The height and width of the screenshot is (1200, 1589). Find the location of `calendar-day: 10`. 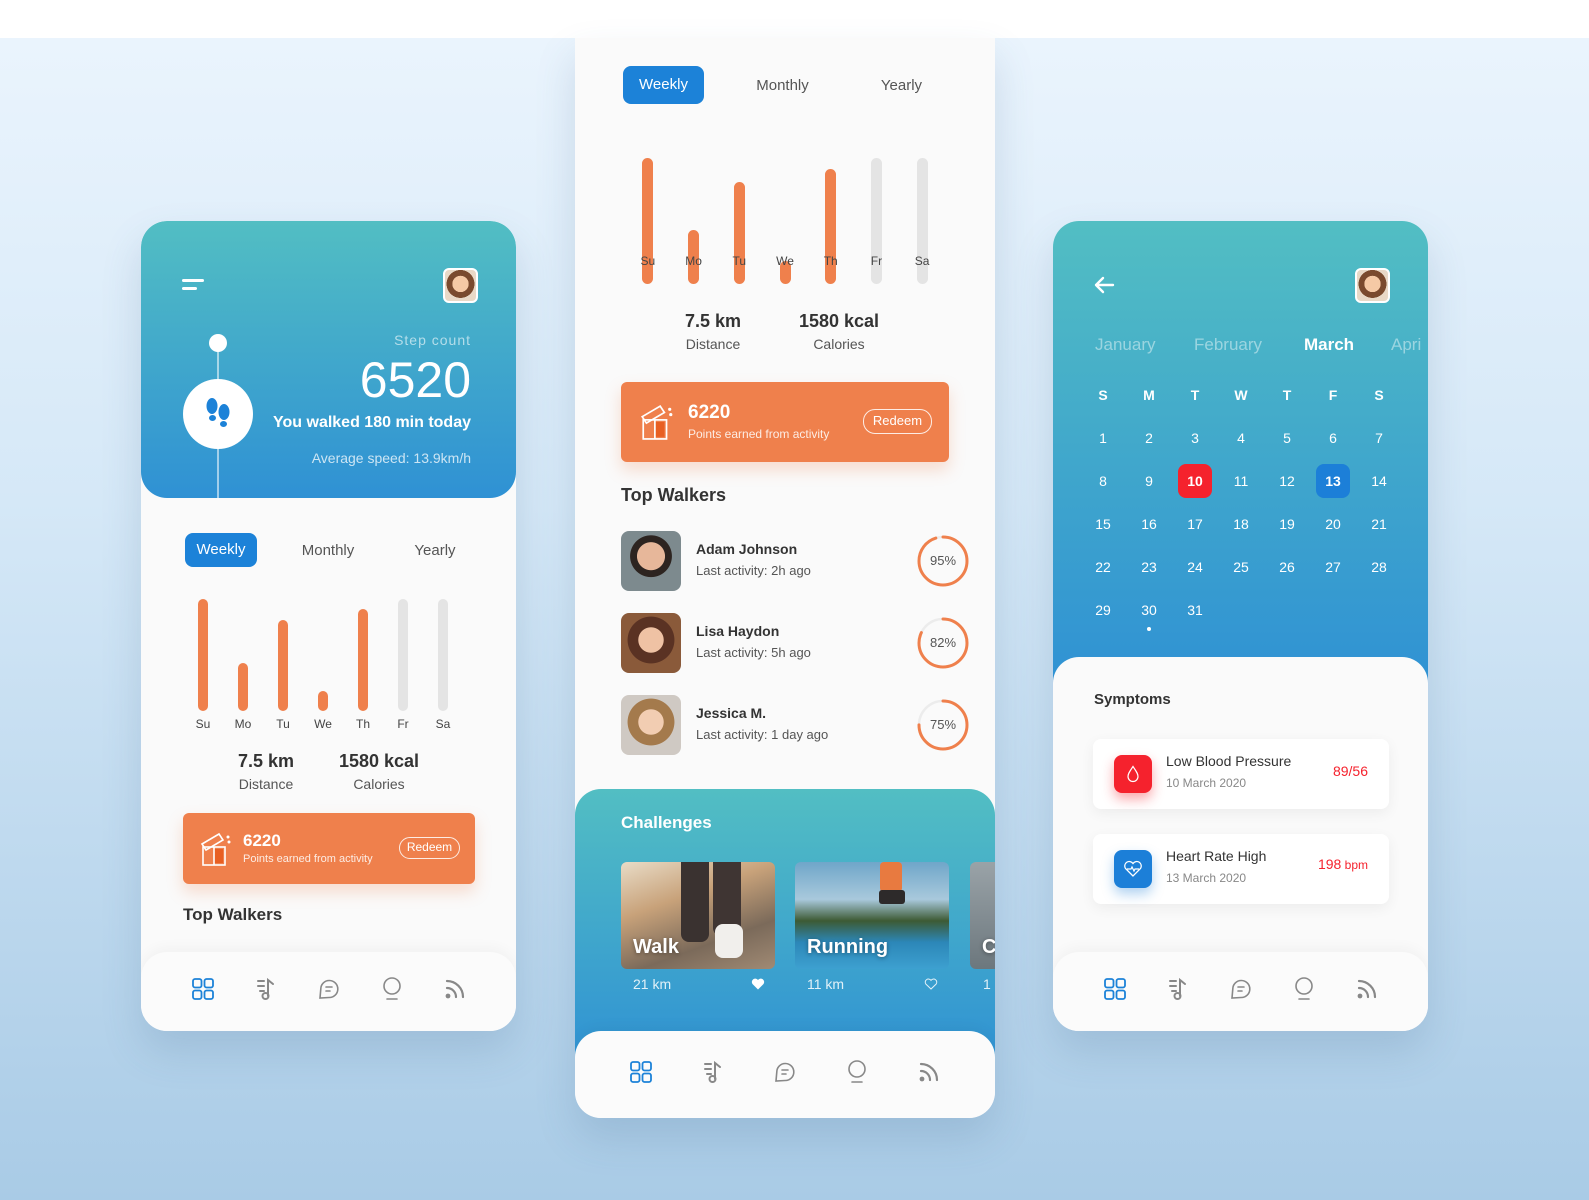

calendar-day: 10 is located at coordinates (1195, 480).